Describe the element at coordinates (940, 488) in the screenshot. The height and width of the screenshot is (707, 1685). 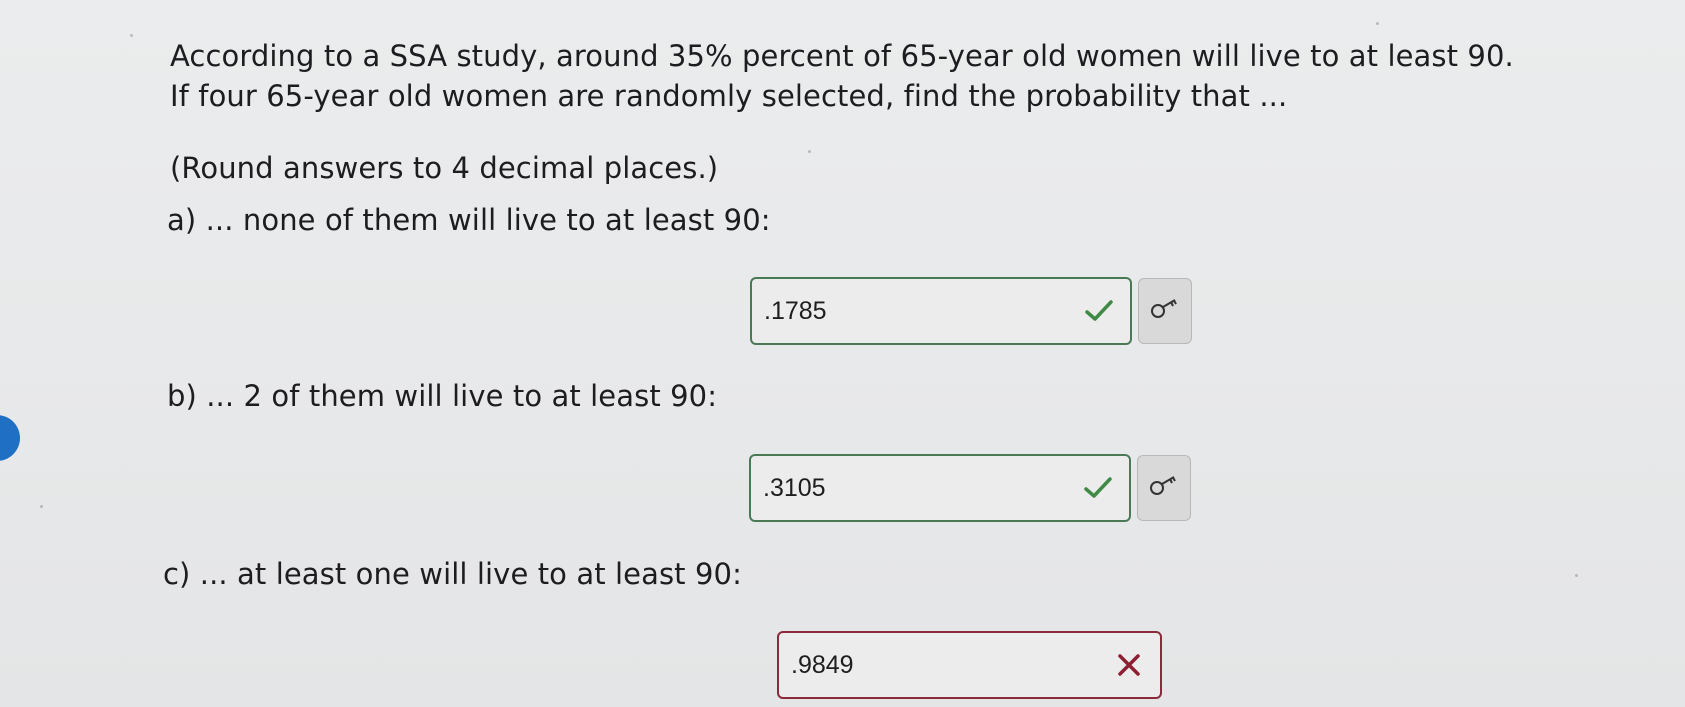
I see `part-b-answer-field: .3105` at that location.